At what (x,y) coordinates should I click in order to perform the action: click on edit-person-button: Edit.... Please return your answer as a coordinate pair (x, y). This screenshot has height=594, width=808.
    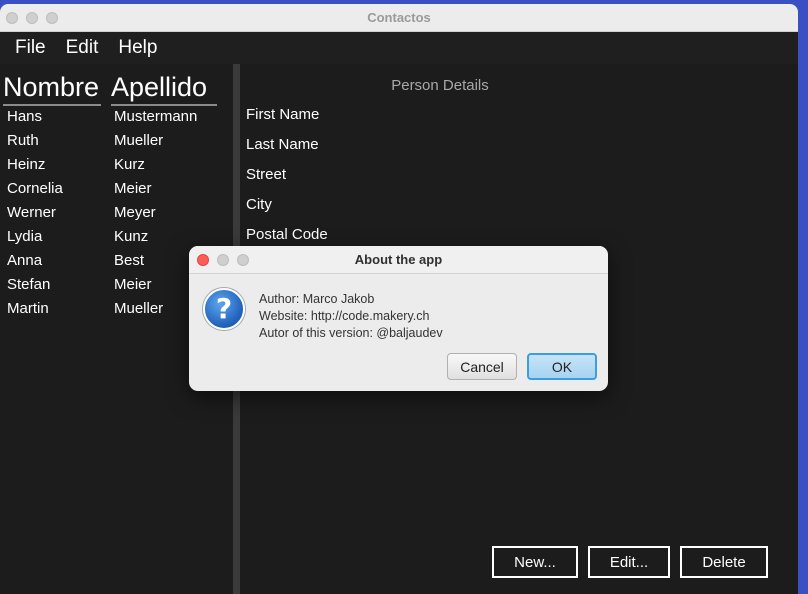
    Looking at the image, I should click on (629, 562).